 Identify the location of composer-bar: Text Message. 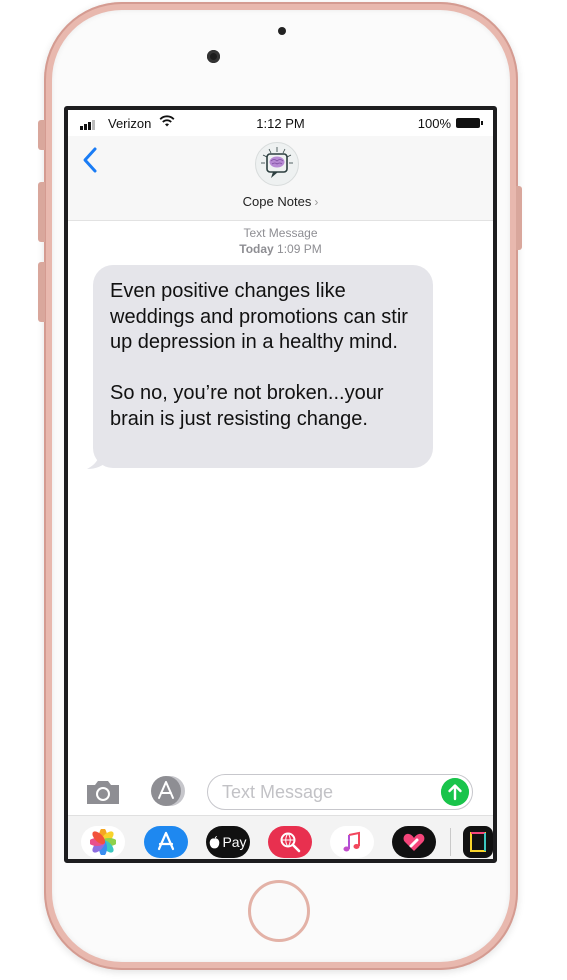
(280, 792).